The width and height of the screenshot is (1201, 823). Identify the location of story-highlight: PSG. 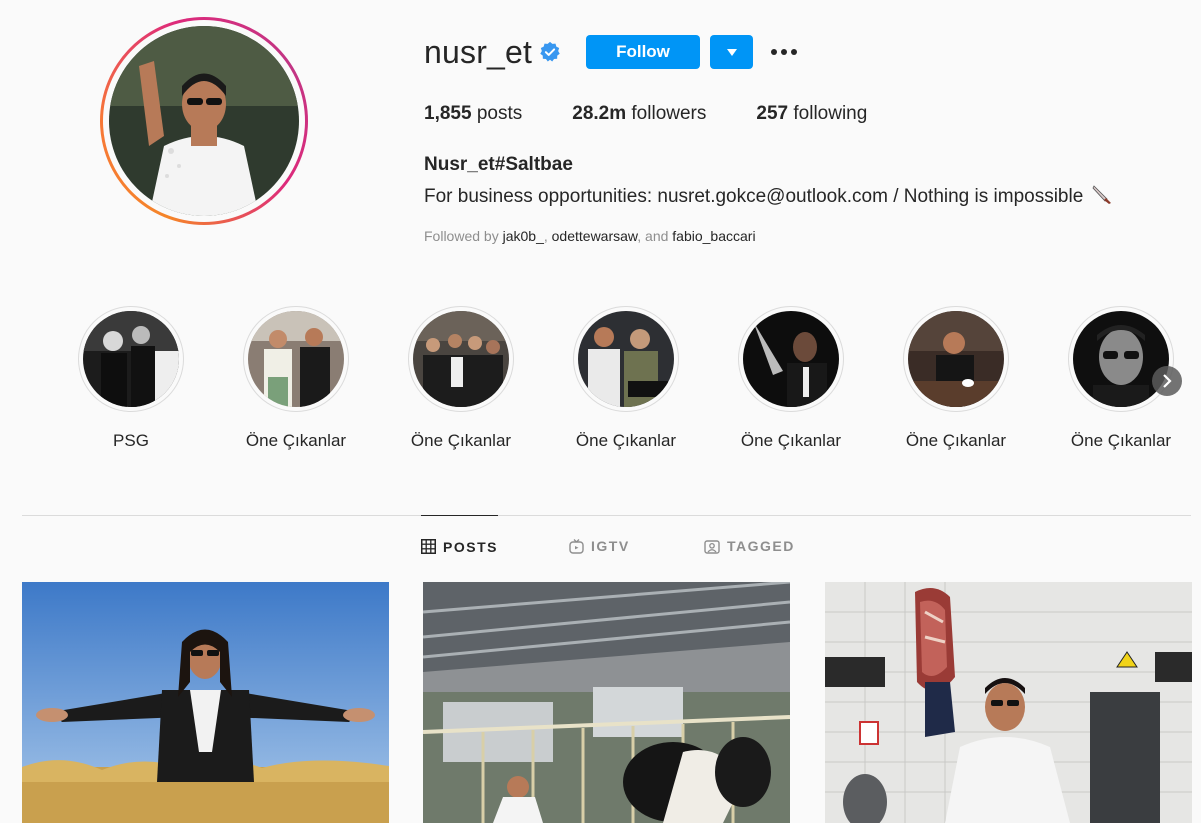
(131, 378).